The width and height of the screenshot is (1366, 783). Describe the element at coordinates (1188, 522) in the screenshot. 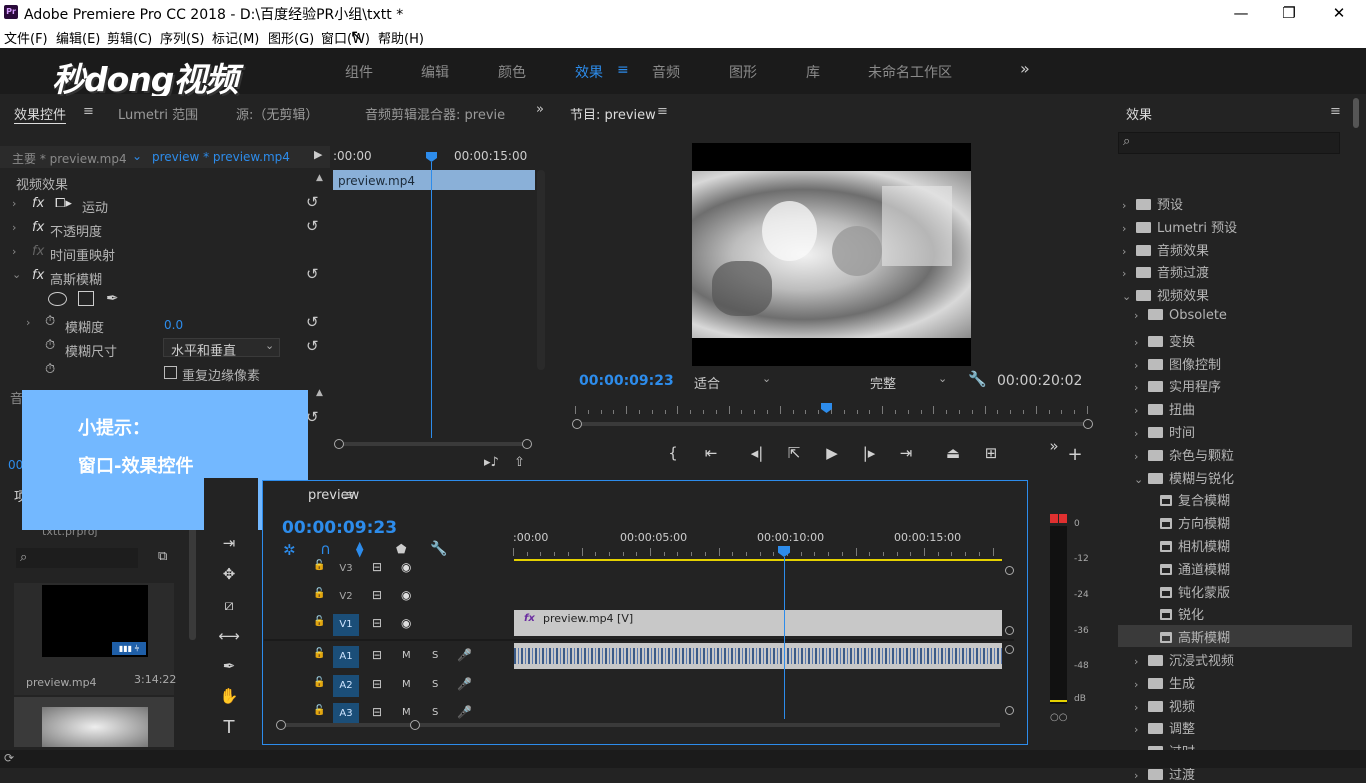

I see `effect-tree-item: 方向模糊` at that location.